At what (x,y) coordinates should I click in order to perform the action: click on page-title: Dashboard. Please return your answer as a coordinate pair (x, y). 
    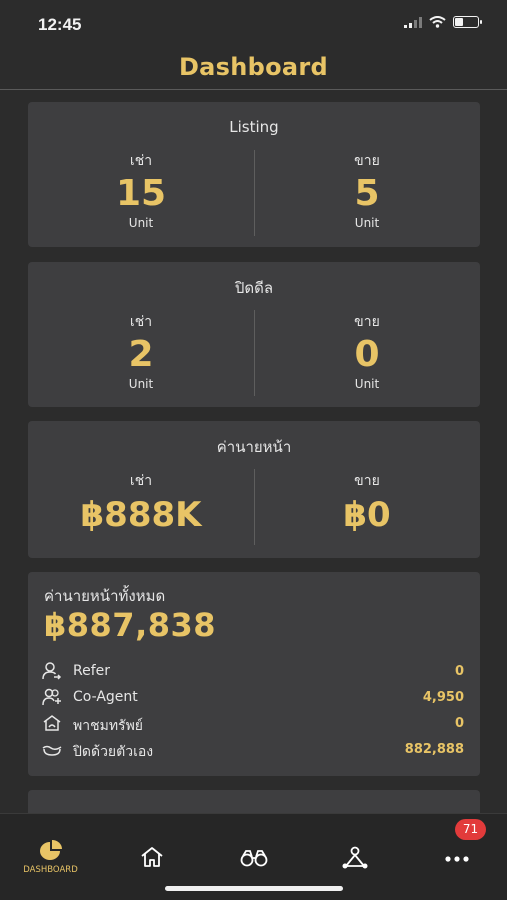
    Looking at the image, I should click on (253, 67).